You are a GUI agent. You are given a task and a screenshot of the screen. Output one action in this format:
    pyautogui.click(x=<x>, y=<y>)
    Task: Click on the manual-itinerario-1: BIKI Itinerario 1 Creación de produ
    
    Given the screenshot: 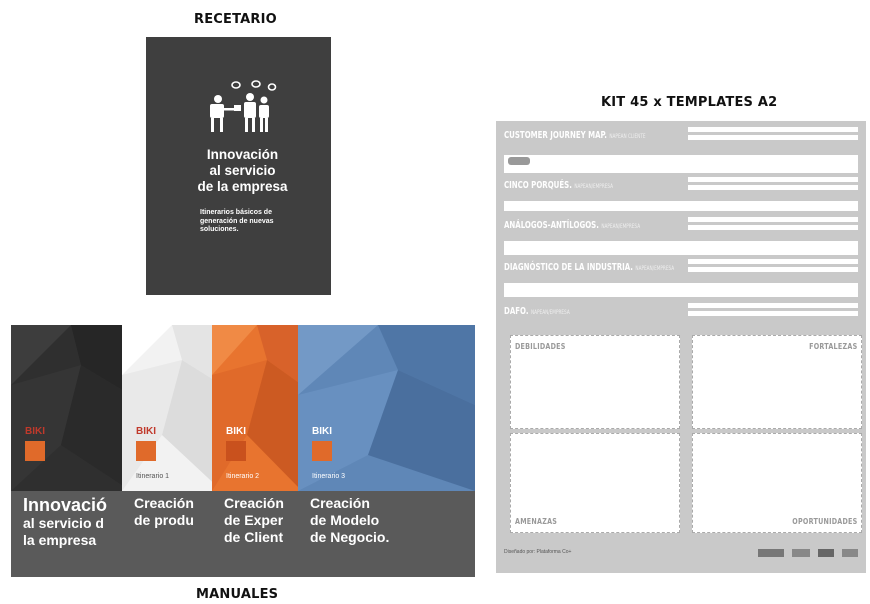 What is the action you would take?
    pyautogui.click(x=172, y=451)
    